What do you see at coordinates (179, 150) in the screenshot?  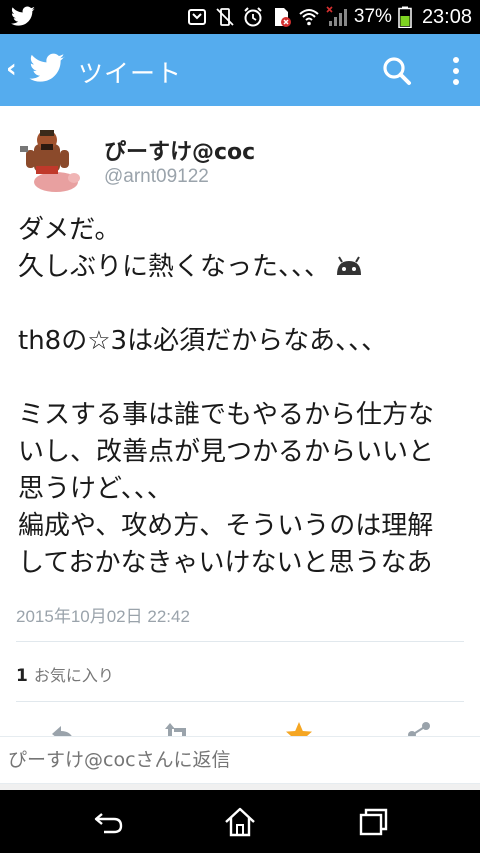 I see `display-name: ぴーすけ@coc` at bounding box center [179, 150].